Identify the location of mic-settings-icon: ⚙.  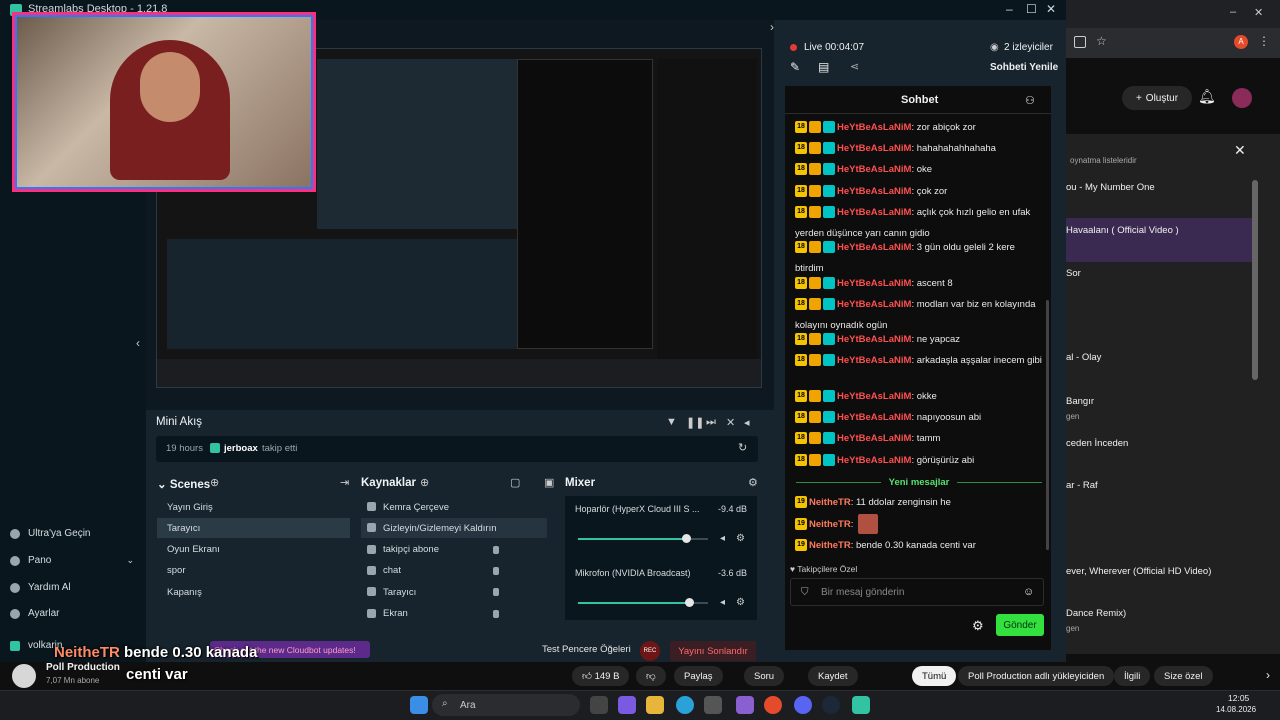
(740, 602).